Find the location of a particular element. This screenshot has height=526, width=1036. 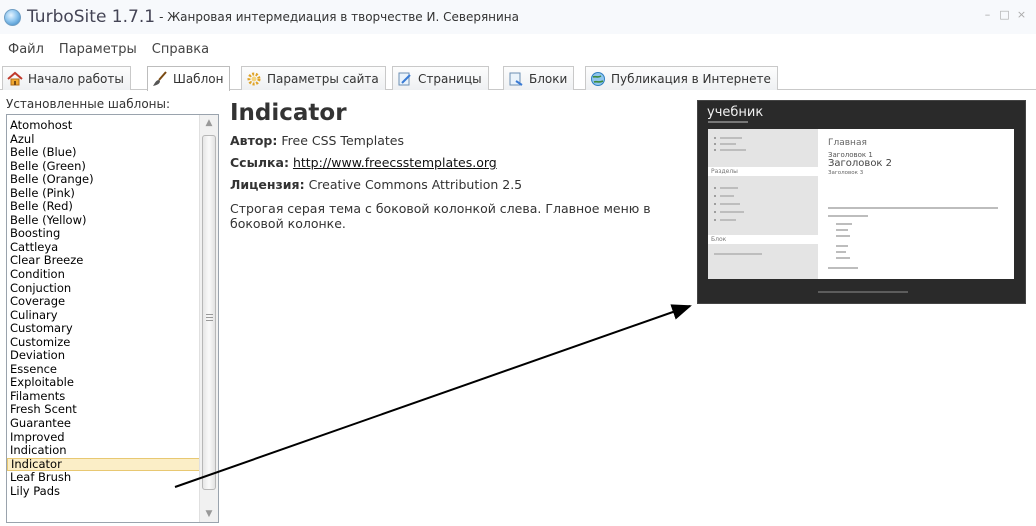

list-item: Leaf Brush is located at coordinates (103, 478).